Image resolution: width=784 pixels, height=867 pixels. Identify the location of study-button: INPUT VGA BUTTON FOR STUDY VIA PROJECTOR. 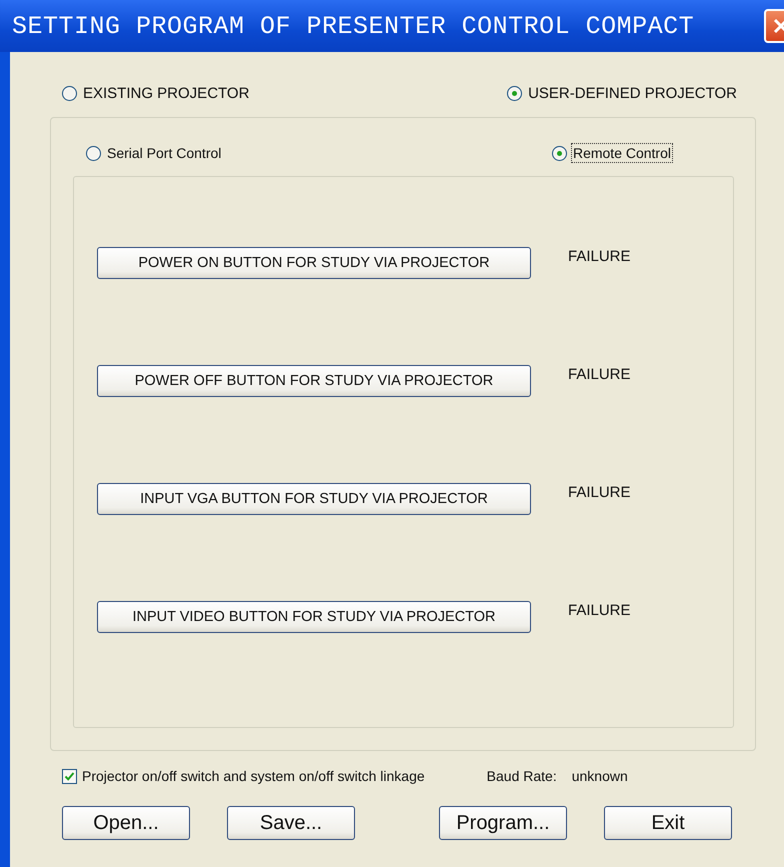
(314, 499).